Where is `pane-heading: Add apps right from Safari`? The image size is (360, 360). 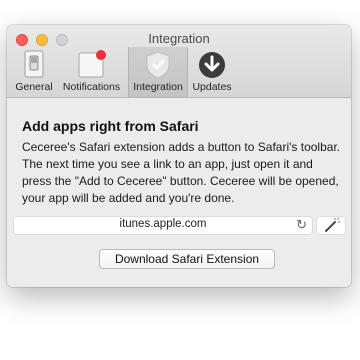 pane-heading: Add apps right from Safari is located at coordinates (110, 126).